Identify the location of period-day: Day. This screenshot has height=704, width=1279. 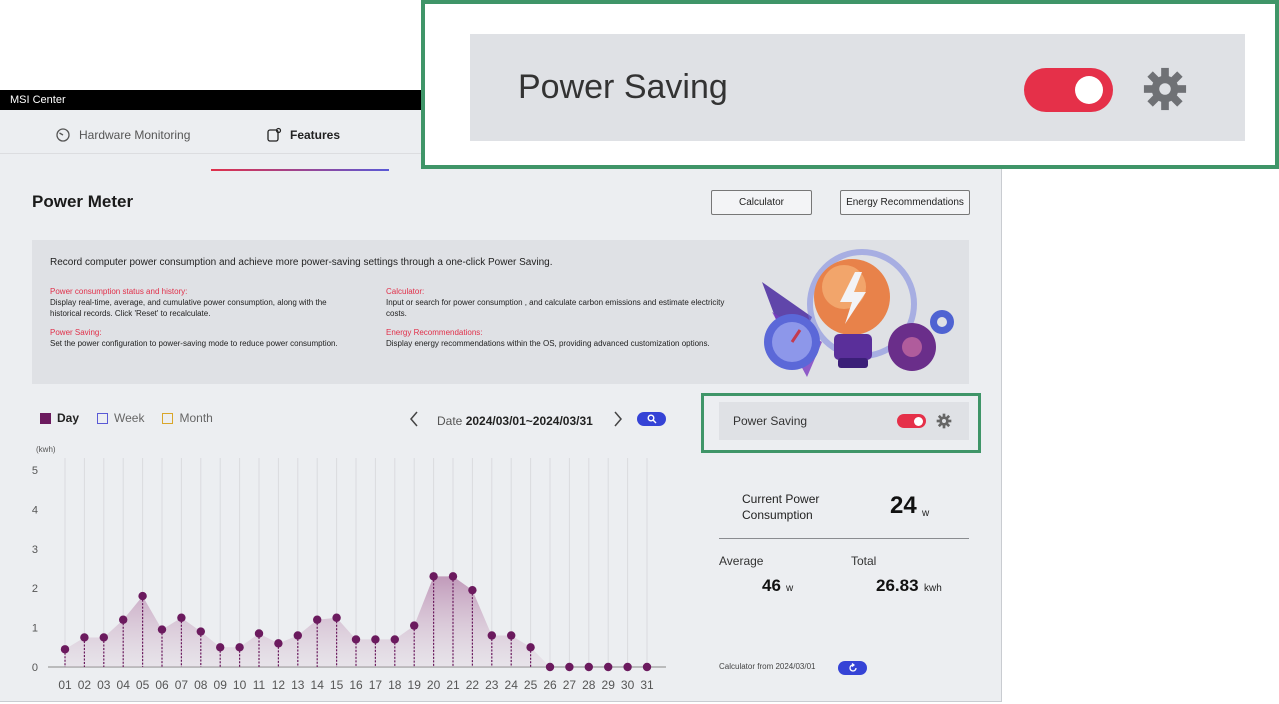
(59, 418).